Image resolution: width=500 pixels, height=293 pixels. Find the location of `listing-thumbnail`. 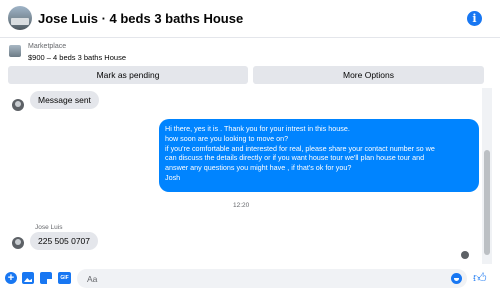

listing-thumbnail is located at coordinates (15, 51).